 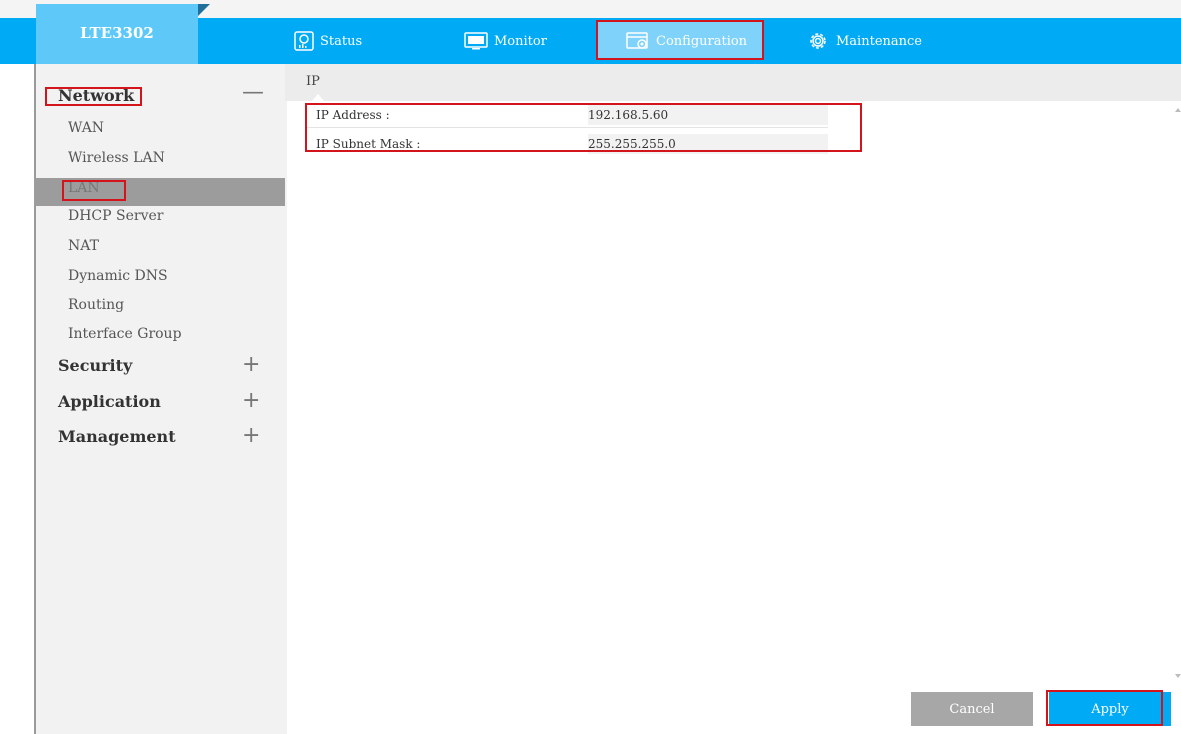 What do you see at coordinates (818, 41) in the screenshot?
I see `gear-icon` at bounding box center [818, 41].